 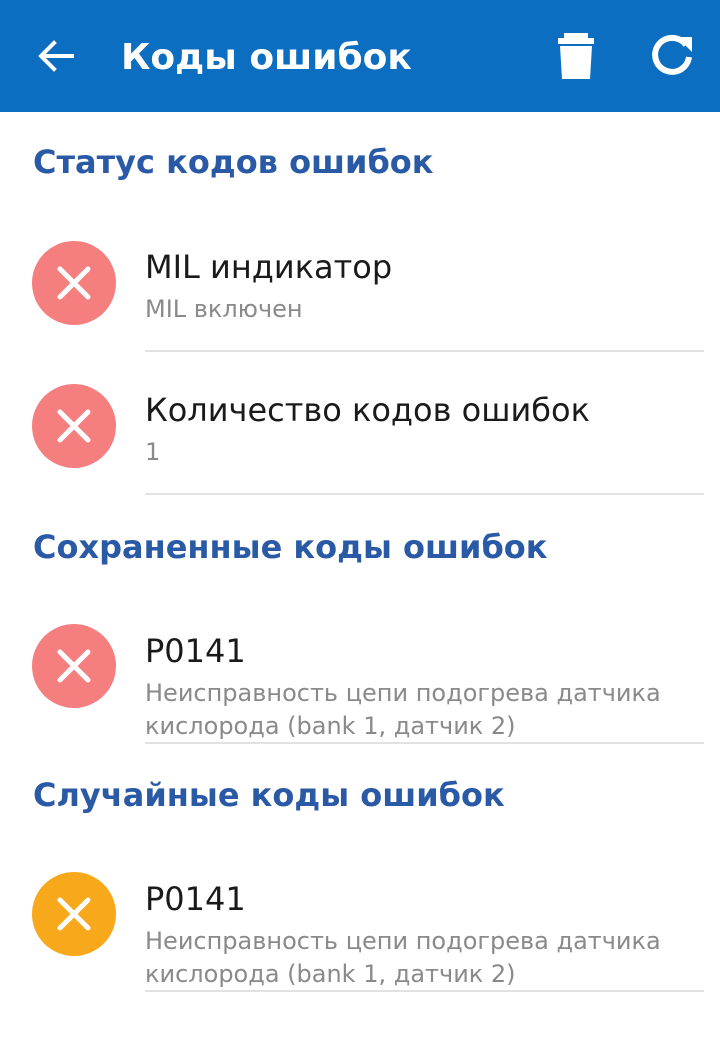 I want to click on back-button, so click(x=56, y=56).